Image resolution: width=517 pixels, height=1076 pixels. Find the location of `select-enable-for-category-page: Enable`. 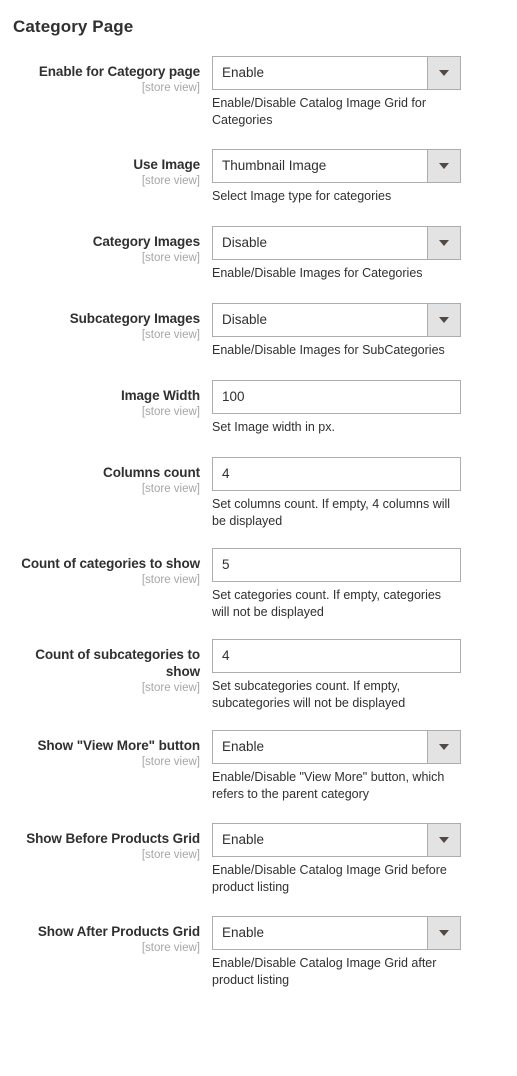

select-enable-for-category-page: Enable is located at coordinates (336, 73).